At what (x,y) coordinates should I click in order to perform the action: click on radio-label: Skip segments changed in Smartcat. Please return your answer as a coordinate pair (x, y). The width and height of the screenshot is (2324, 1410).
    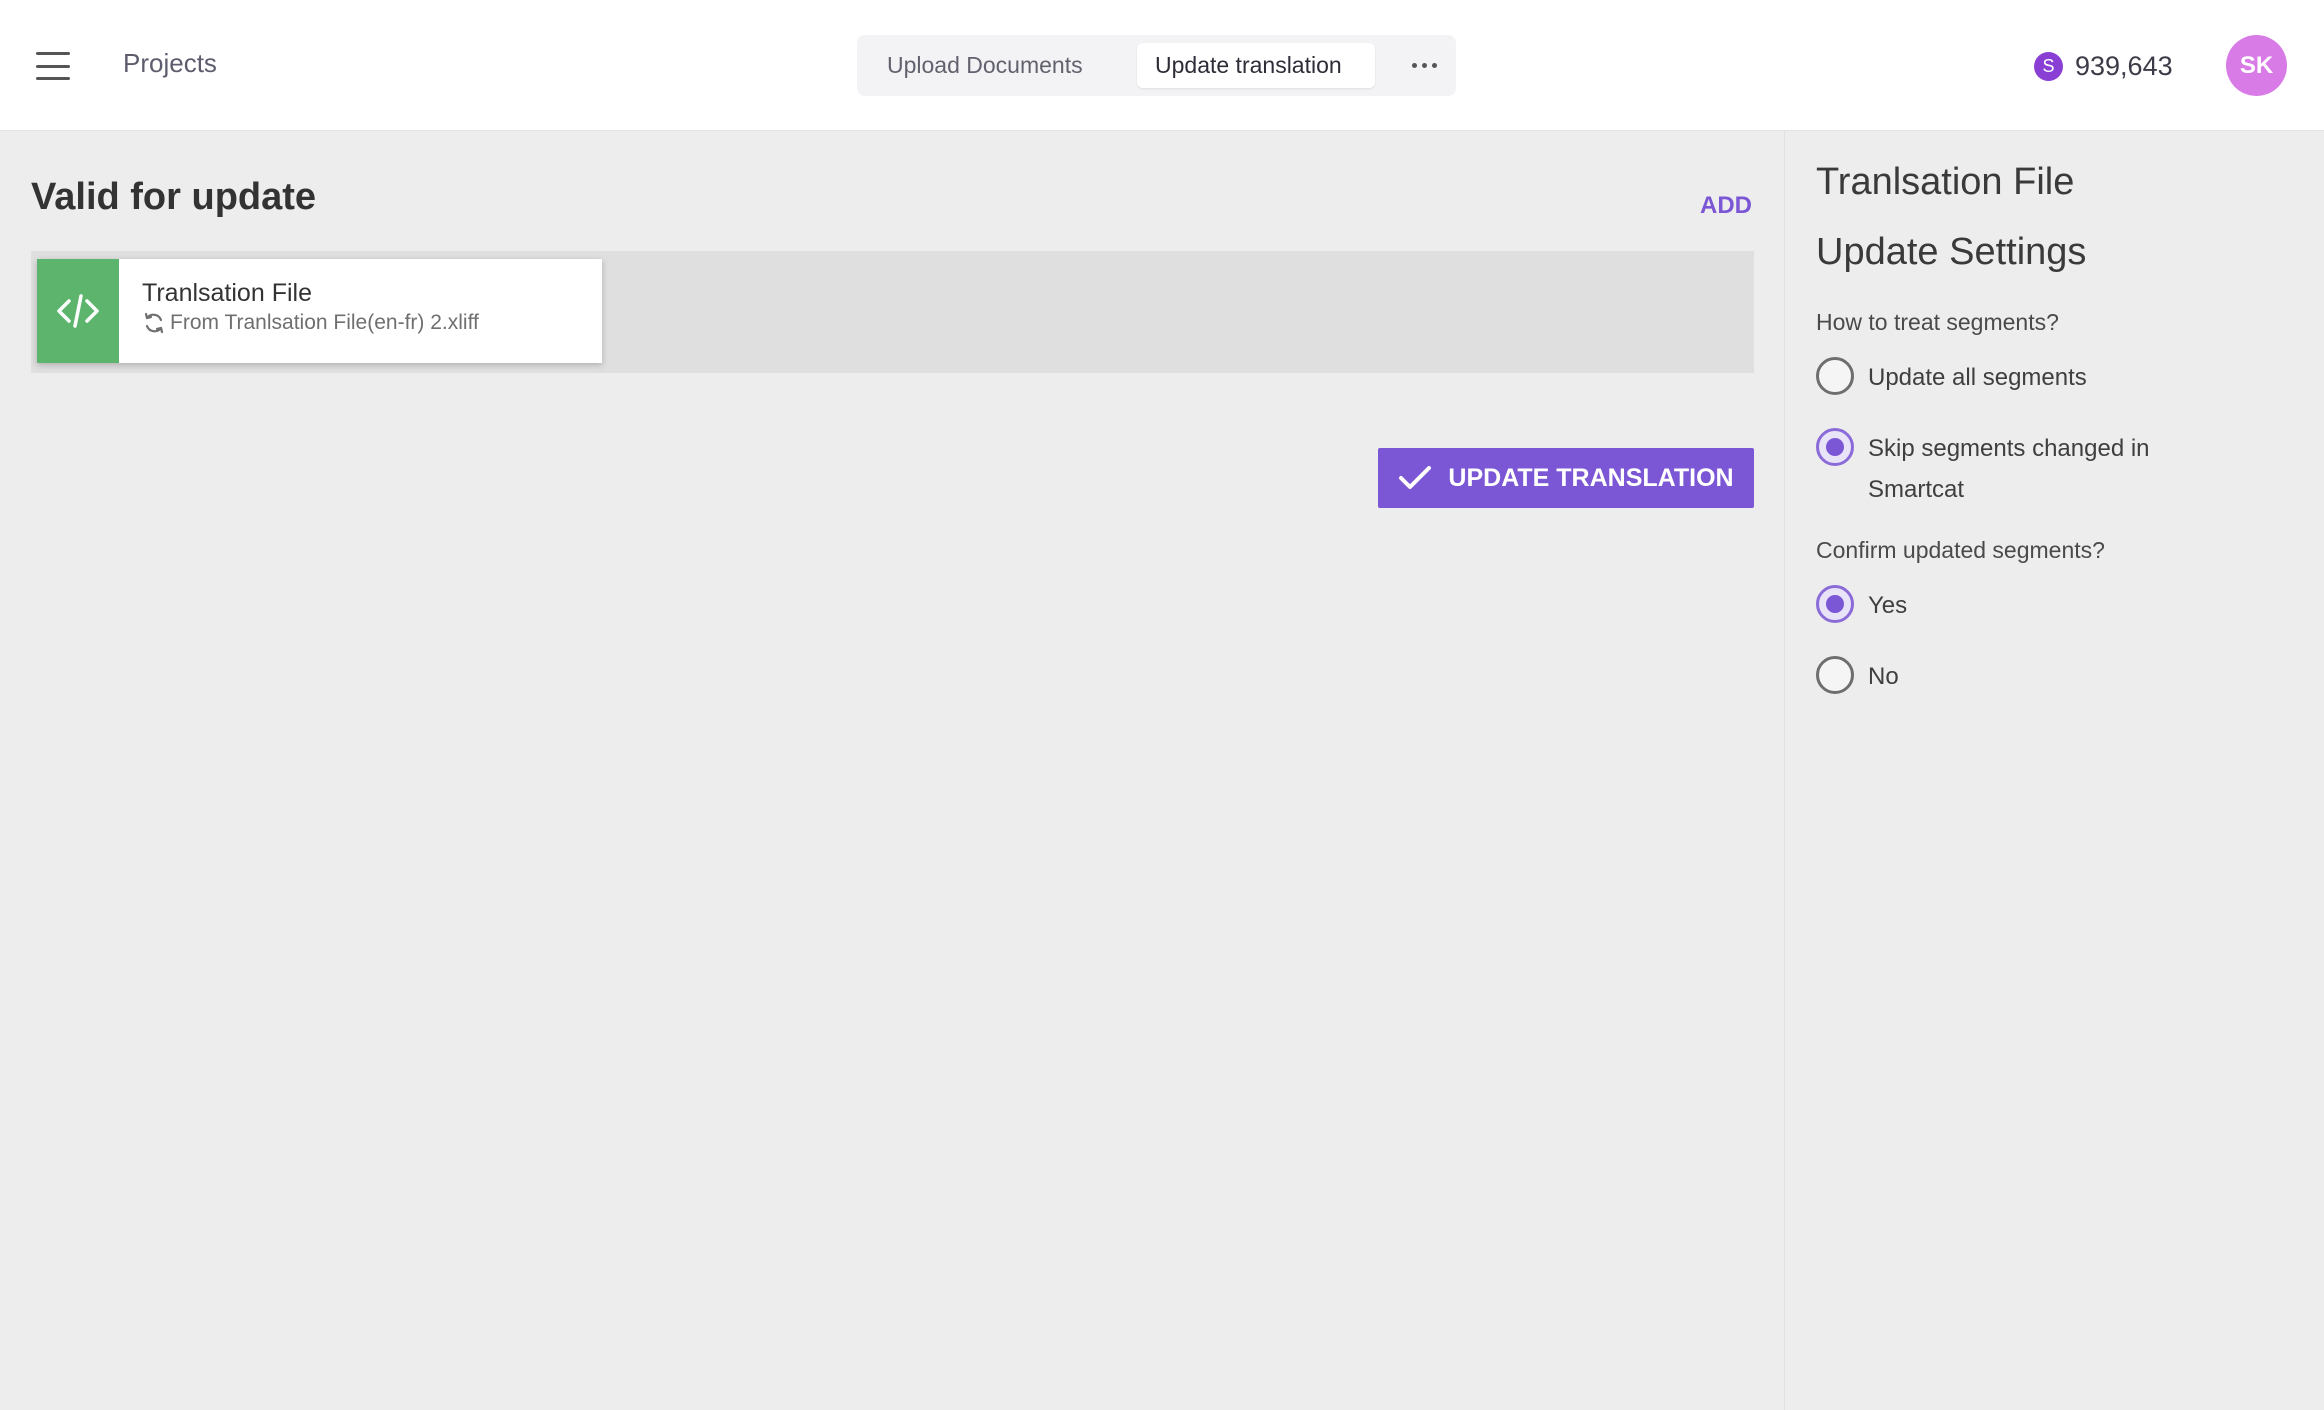
    Looking at the image, I should click on (2009, 469).